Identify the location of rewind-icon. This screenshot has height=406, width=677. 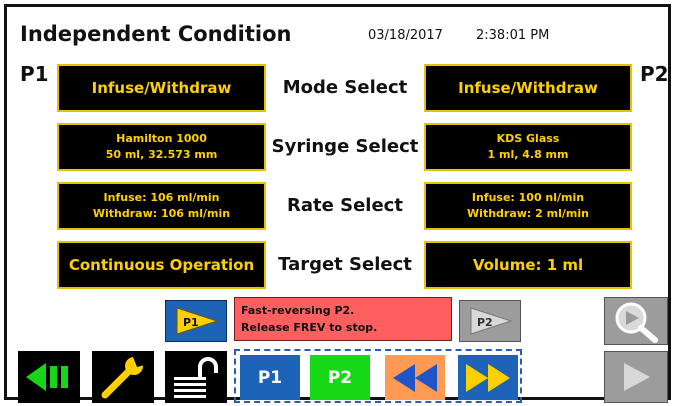
(415, 377).